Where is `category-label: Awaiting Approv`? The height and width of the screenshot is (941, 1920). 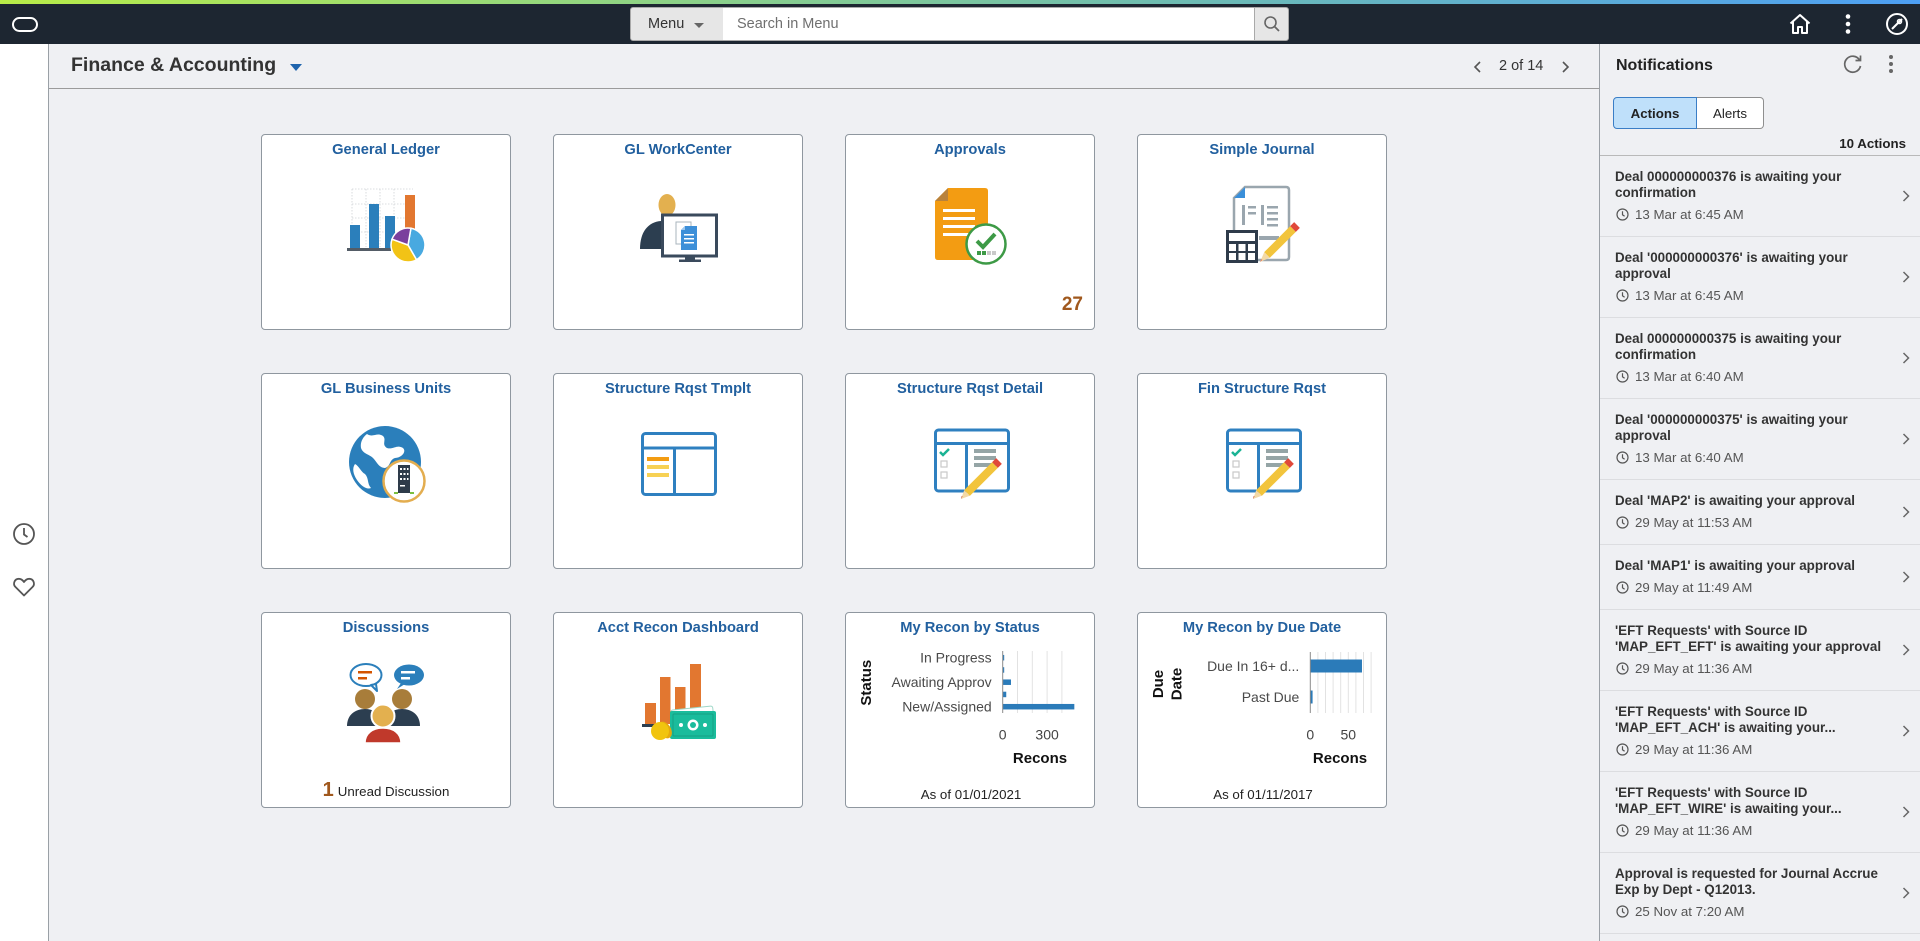
category-label: Awaiting Approv is located at coordinates (942, 682).